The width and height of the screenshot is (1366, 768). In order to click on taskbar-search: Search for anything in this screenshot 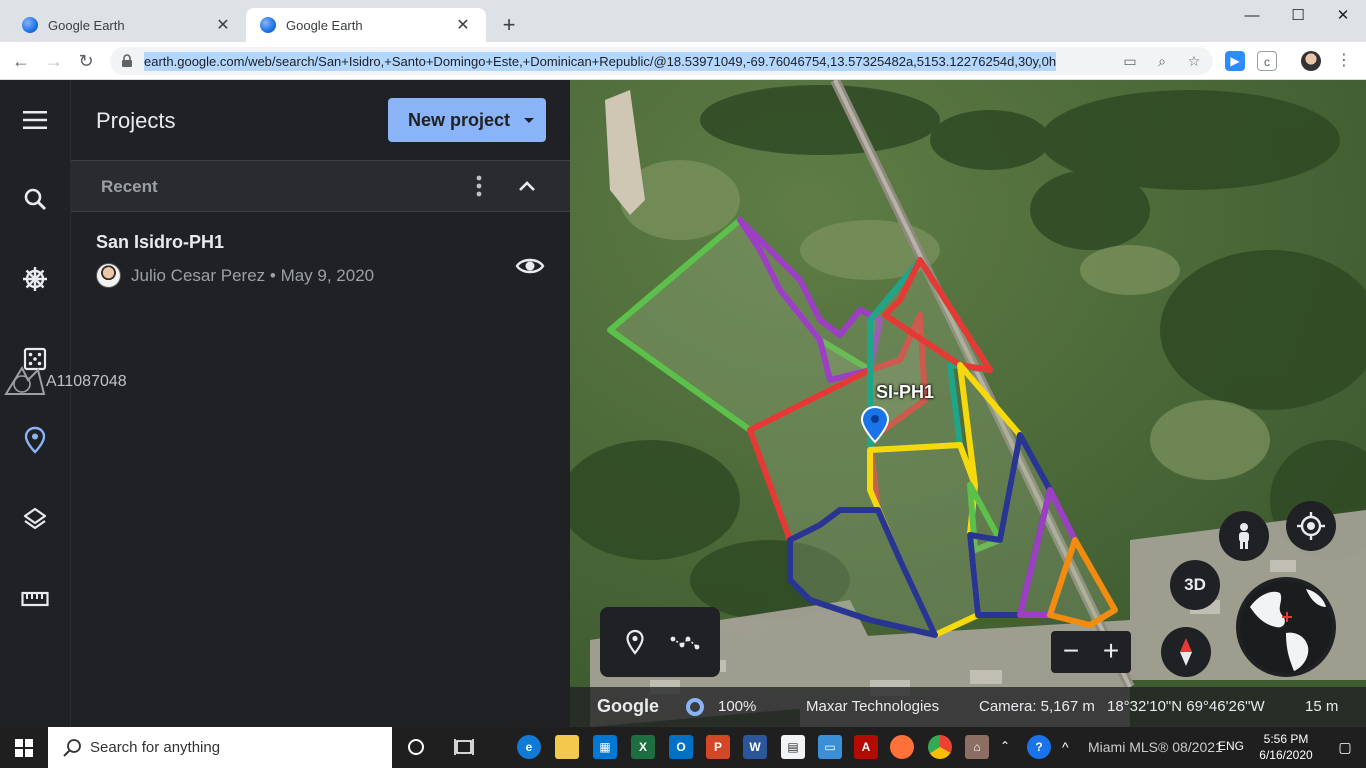, I will do `click(220, 747)`.